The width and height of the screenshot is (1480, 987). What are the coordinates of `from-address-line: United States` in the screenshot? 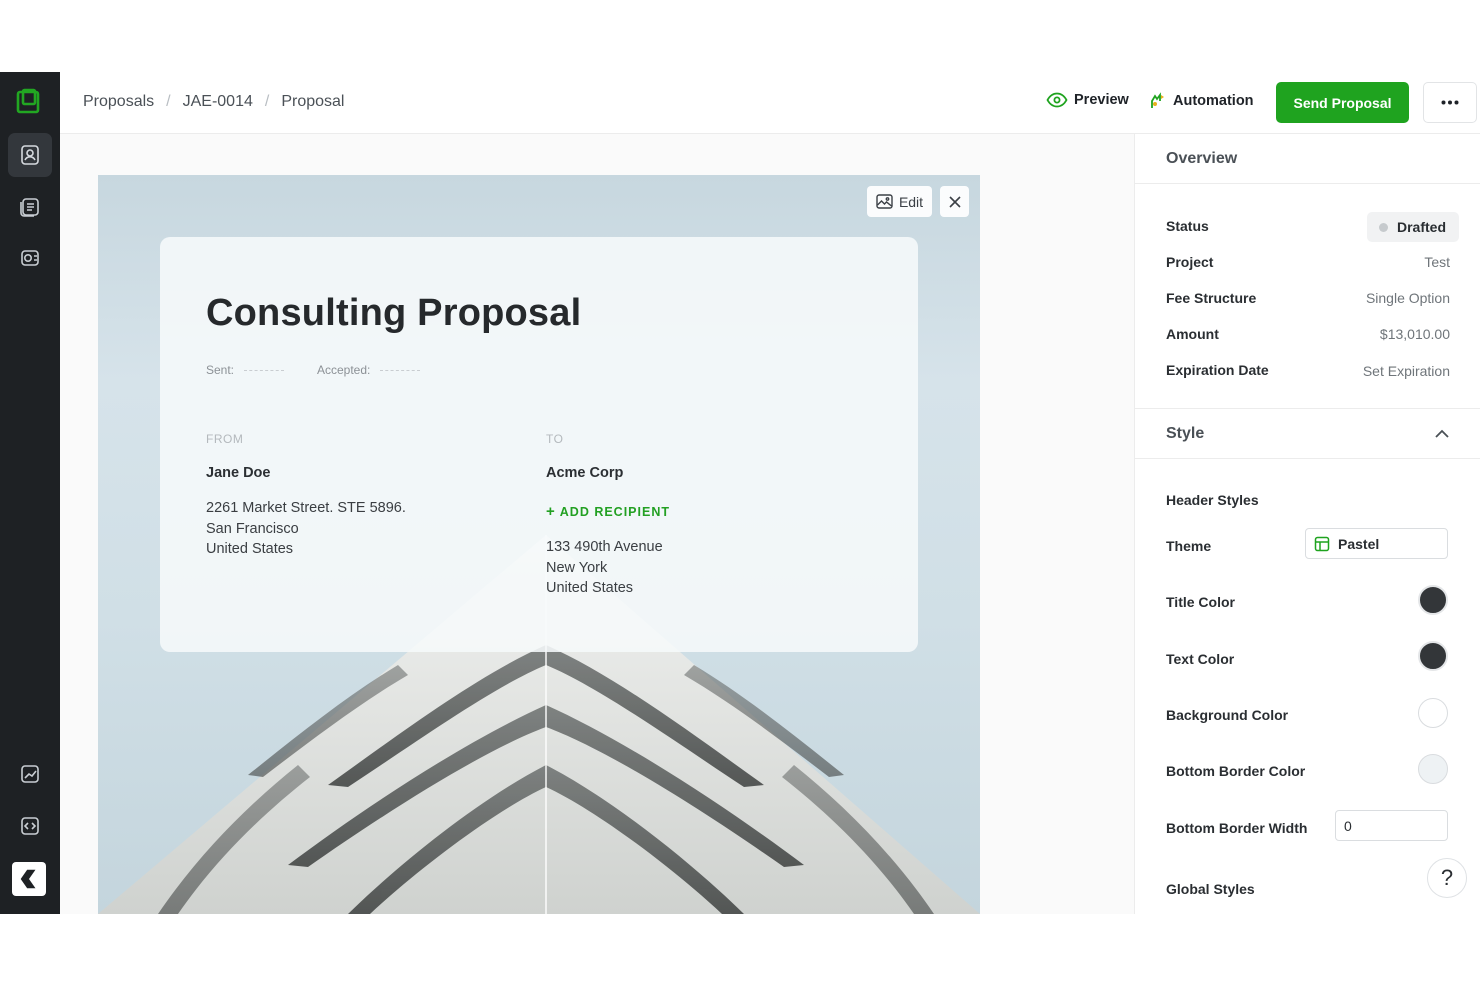 It's located at (250, 549).